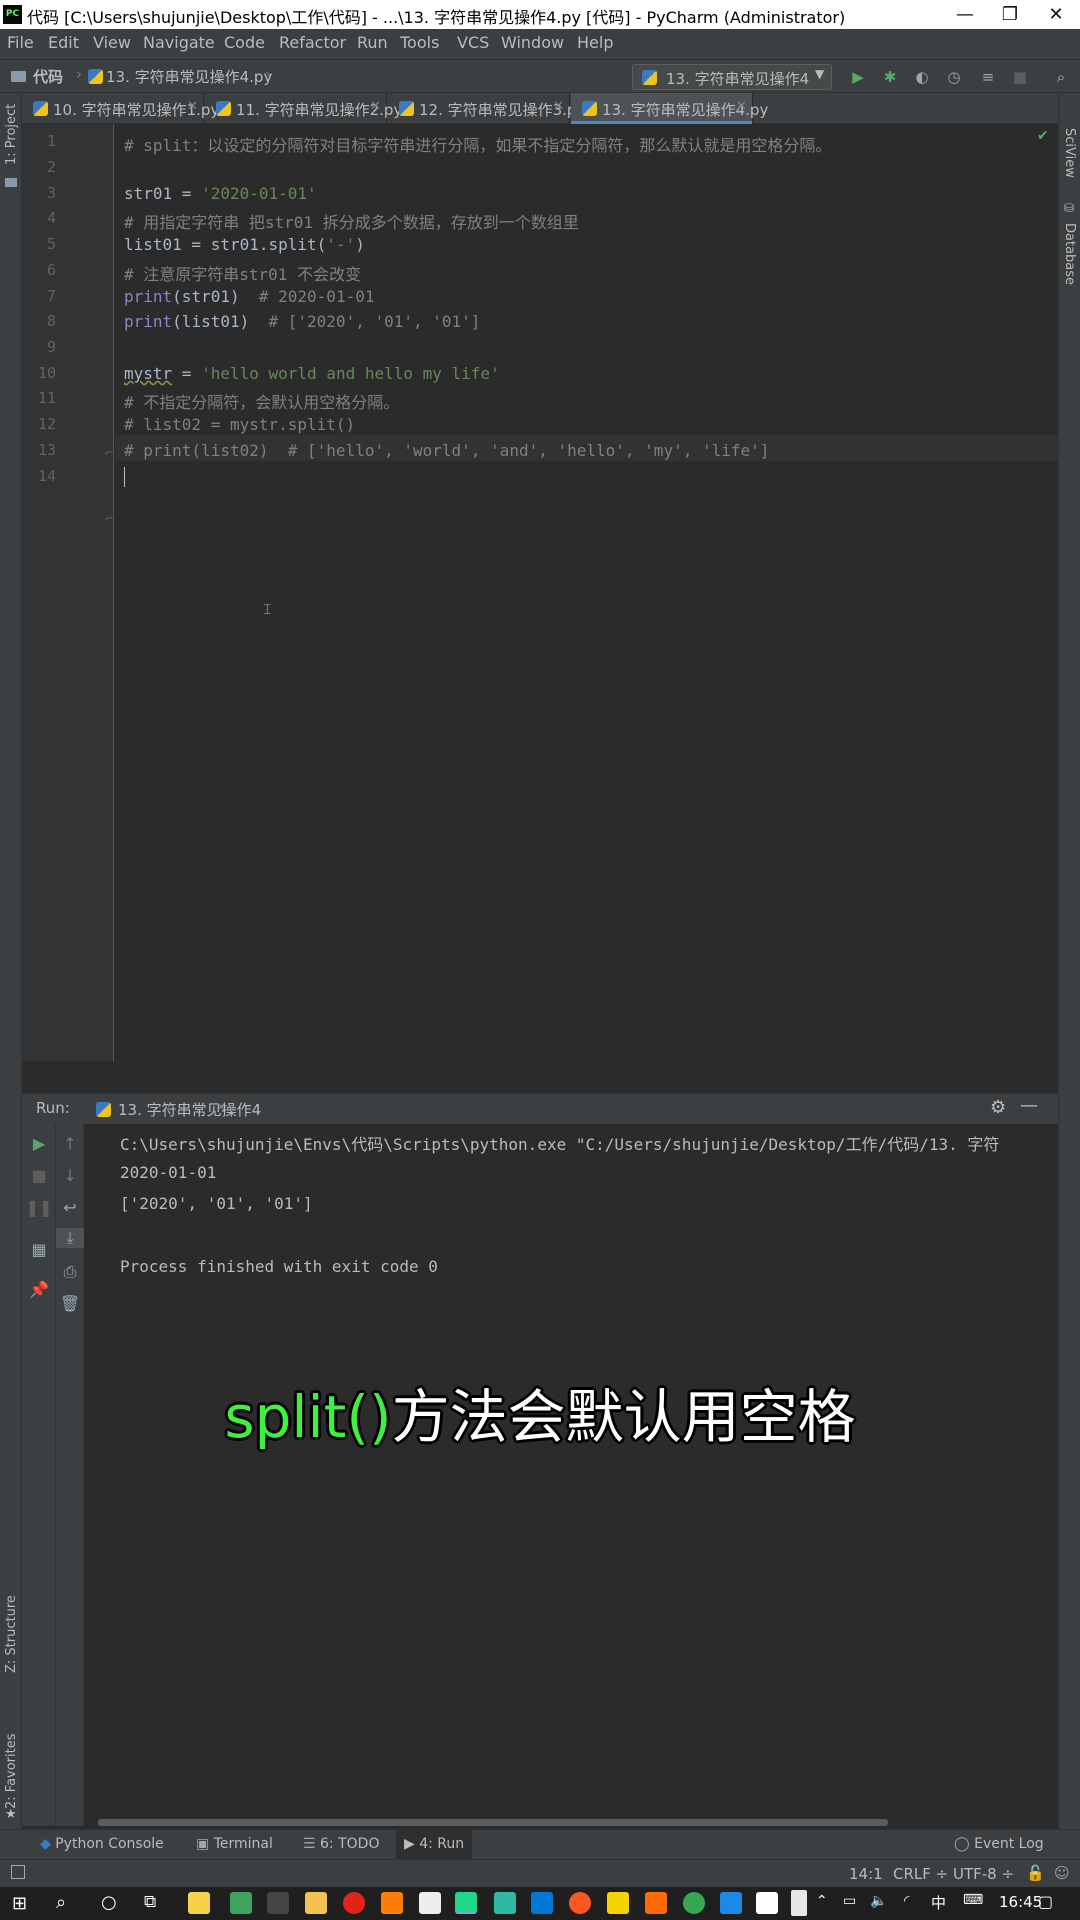  What do you see at coordinates (799, 1903) in the screenshot?
I see `scrollbar-widget` at bounding box center [799, 1903].